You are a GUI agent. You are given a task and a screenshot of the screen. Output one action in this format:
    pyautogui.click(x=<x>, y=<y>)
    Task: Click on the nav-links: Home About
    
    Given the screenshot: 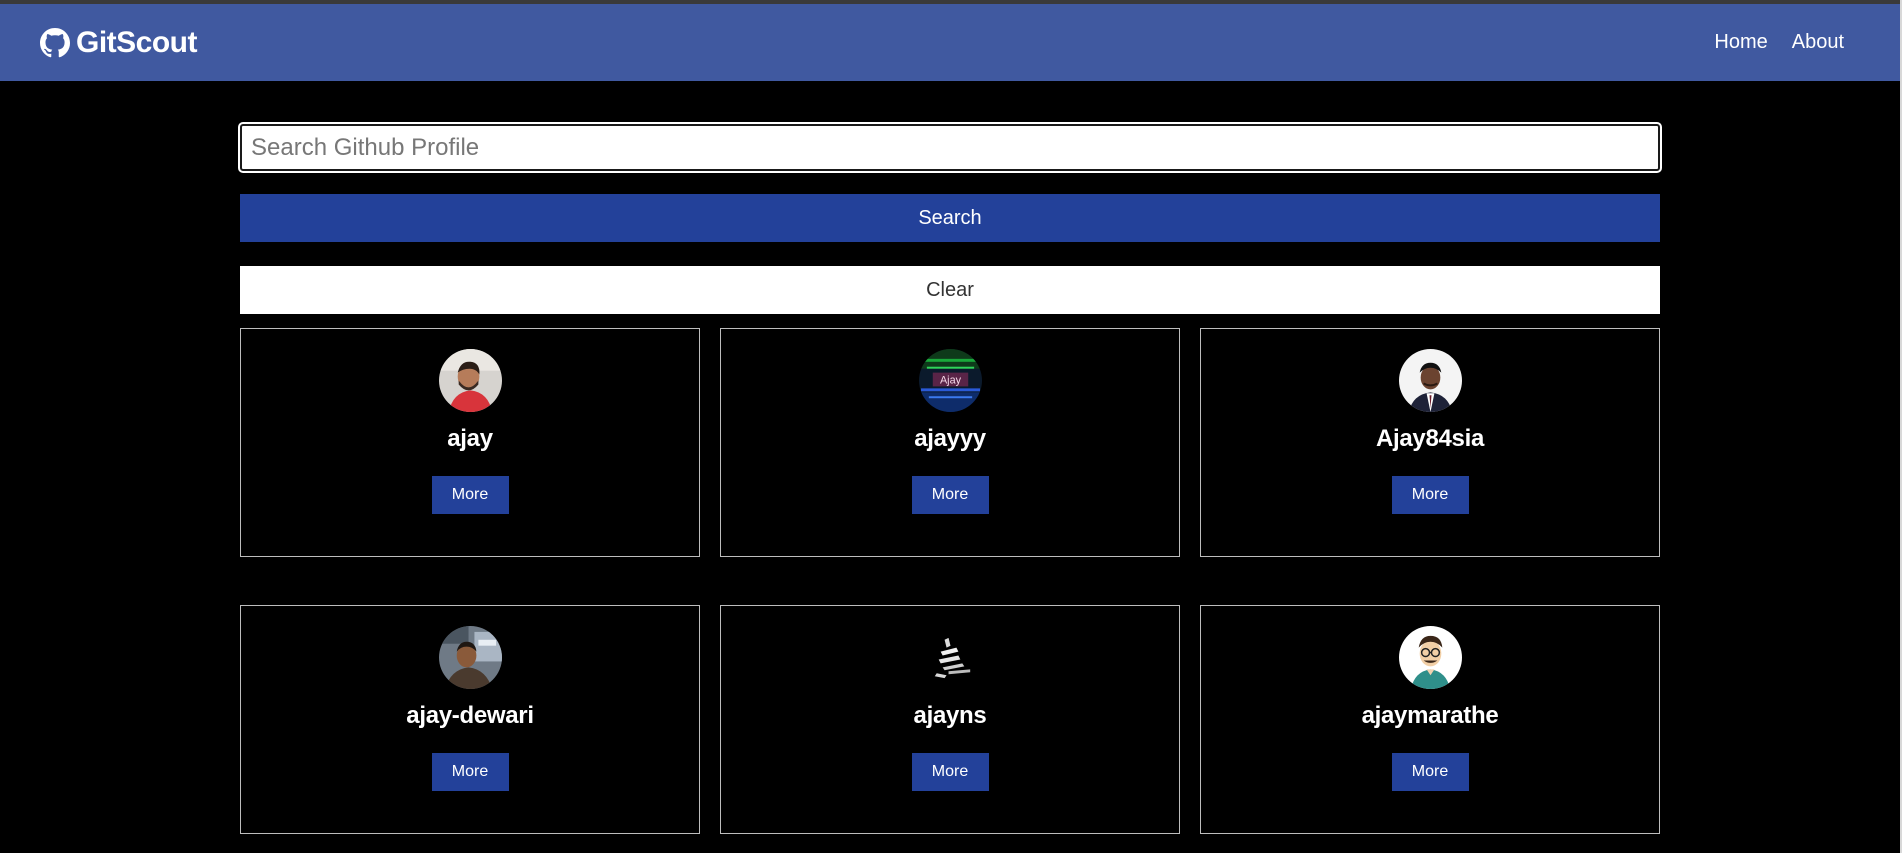 What is the action you would take?
    pyautogui.click(x=1779, y=42)
    